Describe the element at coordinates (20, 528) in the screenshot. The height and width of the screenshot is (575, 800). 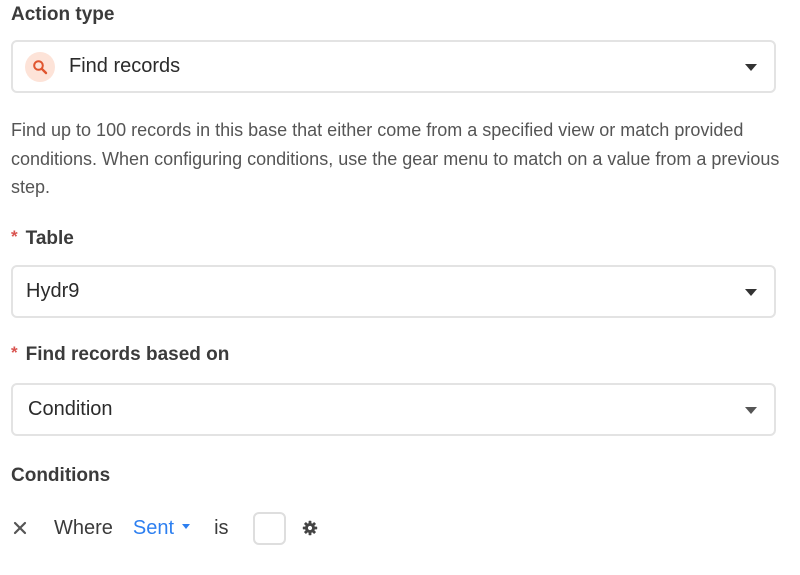
I see `close-icon` at that location.